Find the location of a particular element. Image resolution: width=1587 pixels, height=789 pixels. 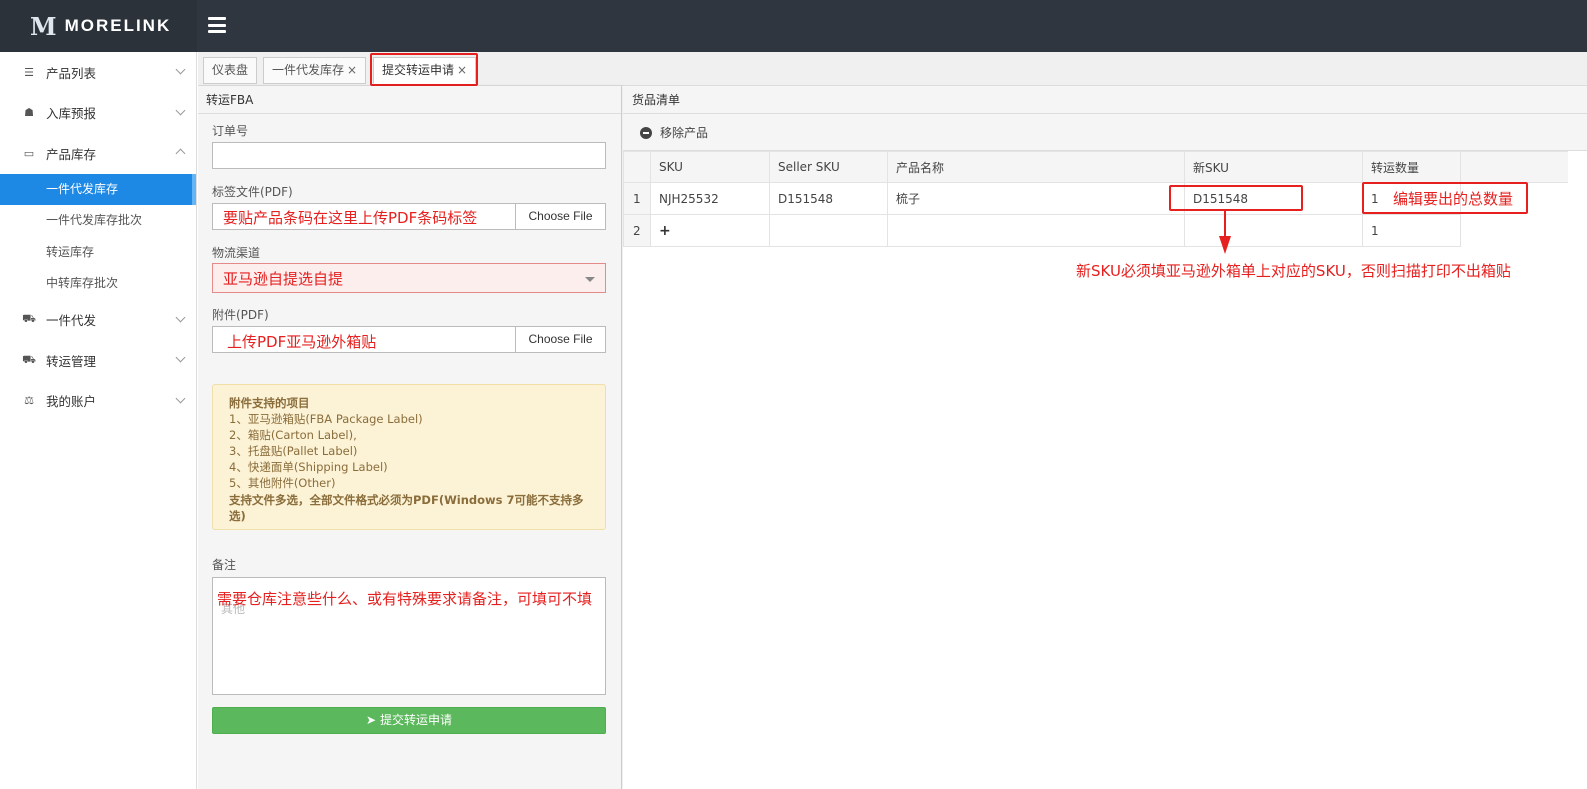

row-number-header is located at coordinates (637, 167).